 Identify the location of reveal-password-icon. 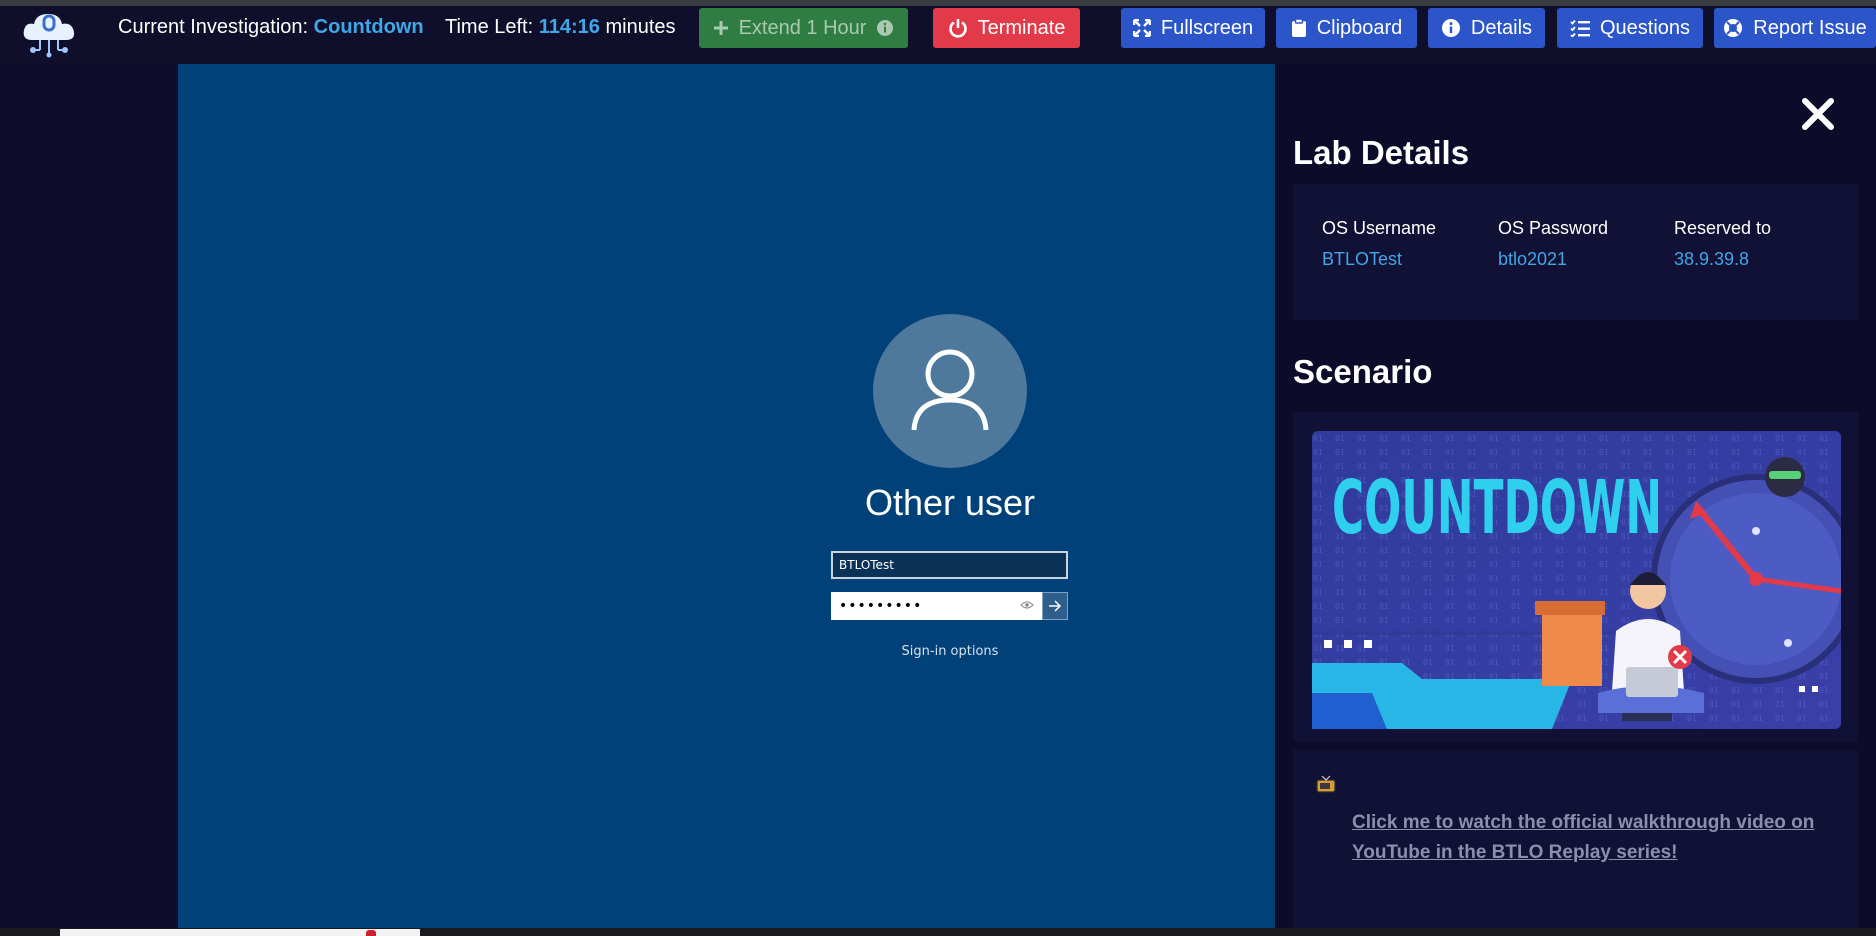
(1027, 605).